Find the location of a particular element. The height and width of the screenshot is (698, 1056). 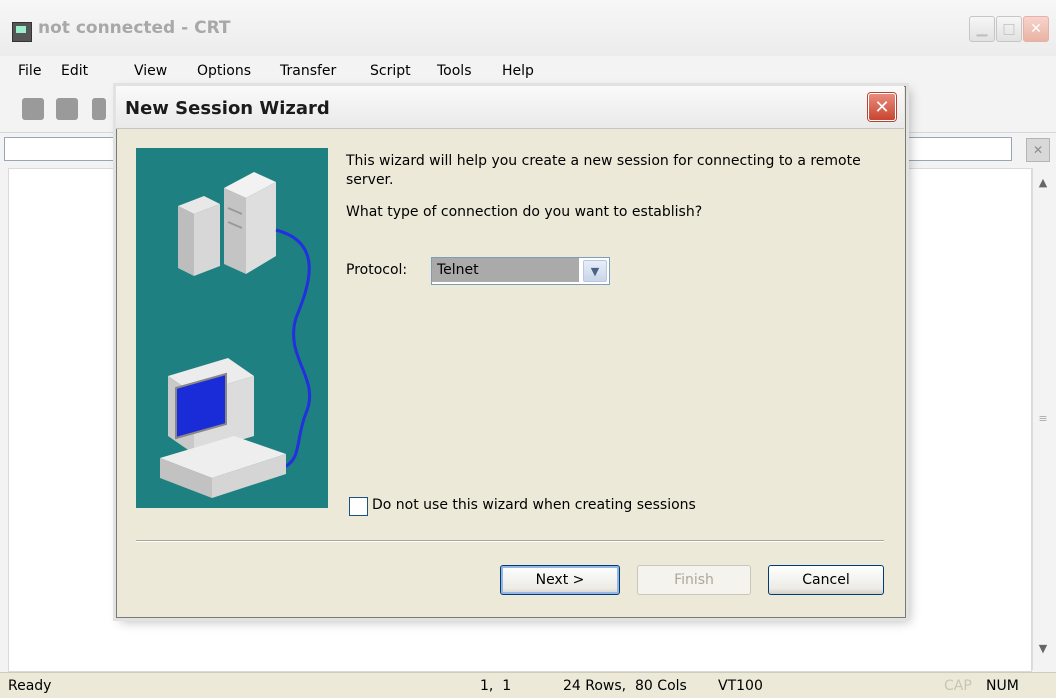

command-input-right is located at coordinates (959, 149).